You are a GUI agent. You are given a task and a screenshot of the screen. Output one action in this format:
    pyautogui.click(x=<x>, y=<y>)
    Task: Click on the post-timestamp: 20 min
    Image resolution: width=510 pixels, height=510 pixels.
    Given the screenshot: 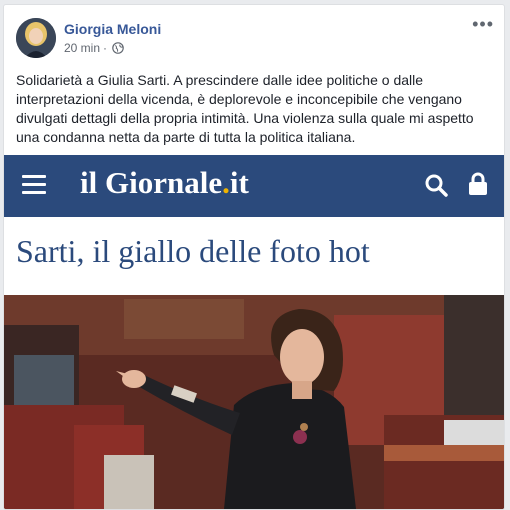 What is the action you would take?
    pyautogui.click(x=82, y=48)
    